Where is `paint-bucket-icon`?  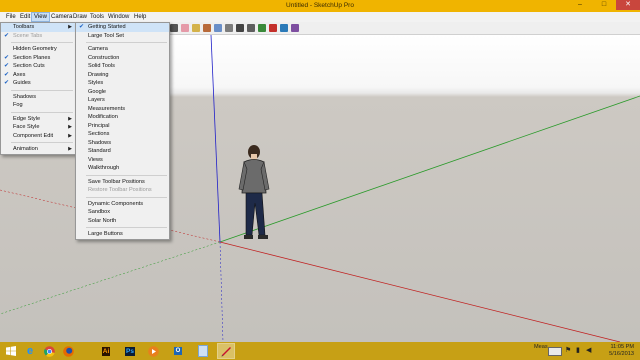 paint-bucket-icon is located at coordinates (196, 28).